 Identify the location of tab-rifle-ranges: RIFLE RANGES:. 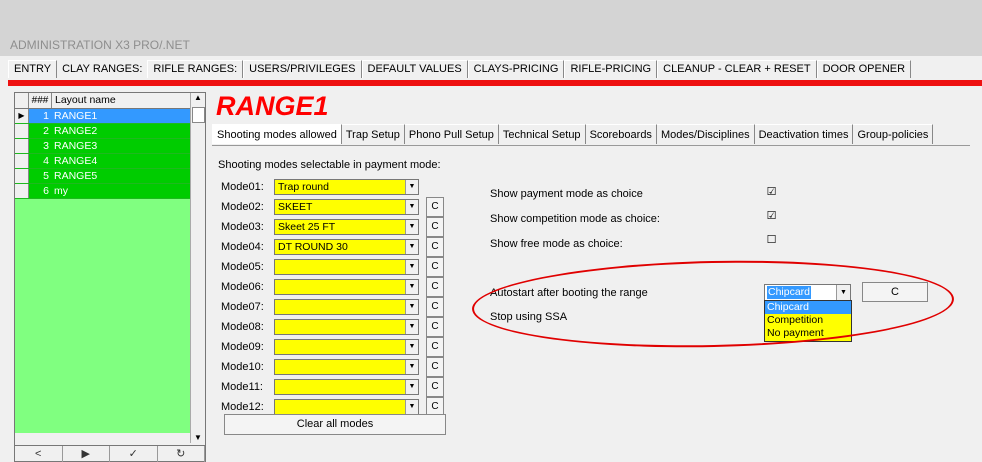
(195, 69).